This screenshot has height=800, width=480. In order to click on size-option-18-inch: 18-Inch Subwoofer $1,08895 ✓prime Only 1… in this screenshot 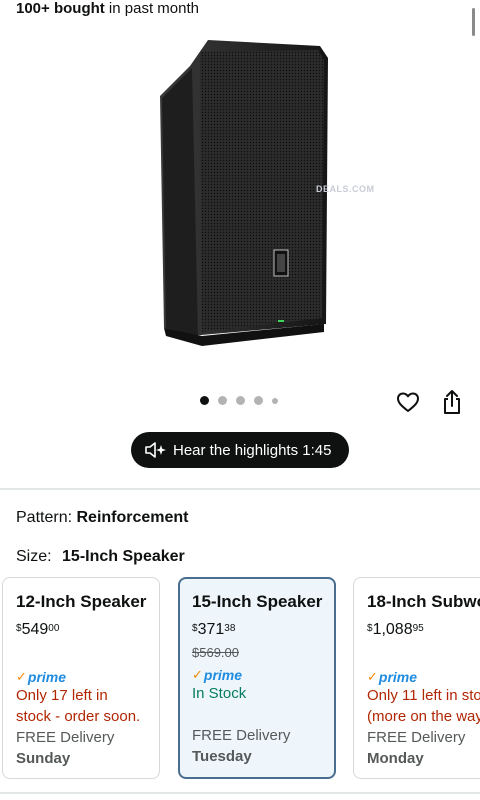, I will do `click(416, 678)`.